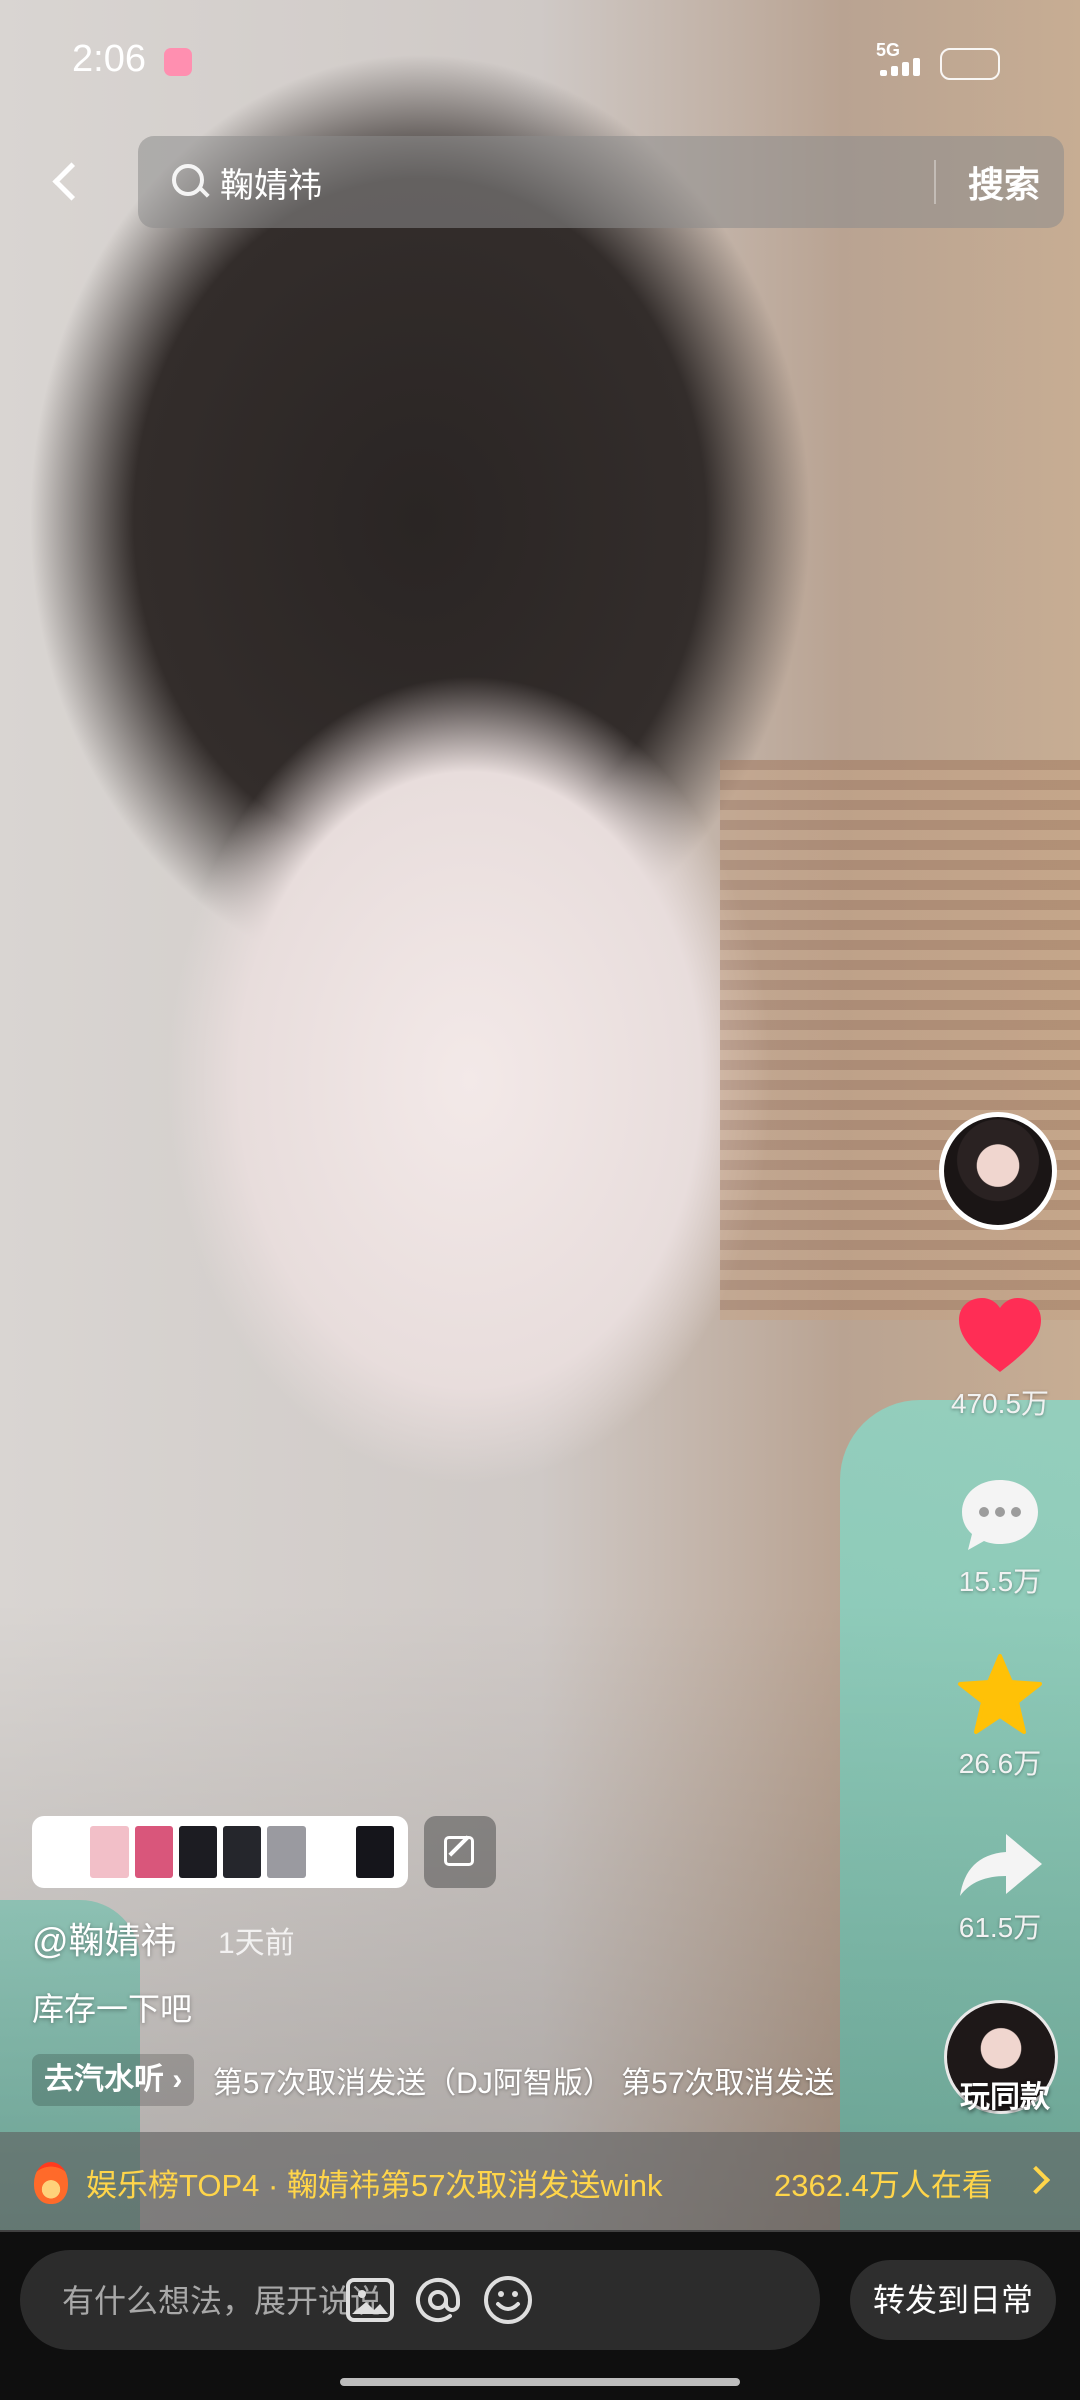 The width and height of the screenshot is (1080, 2400). Describe the element at coordinates (104, 1938) in the screenshot. I see `author-name: @鞠婧祎` at that location.